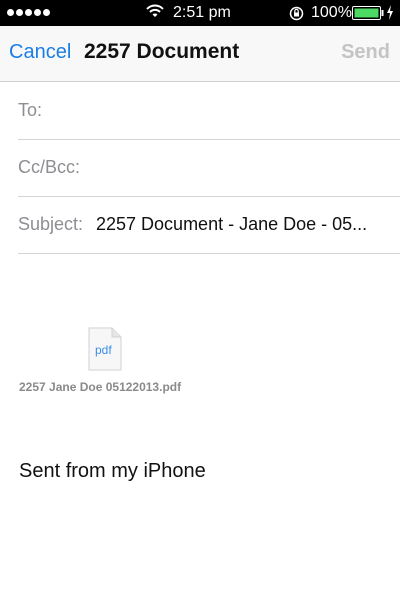 This screenshot has width=400, height=600. I want to click on signal-strength-icon, so click(29, 13).